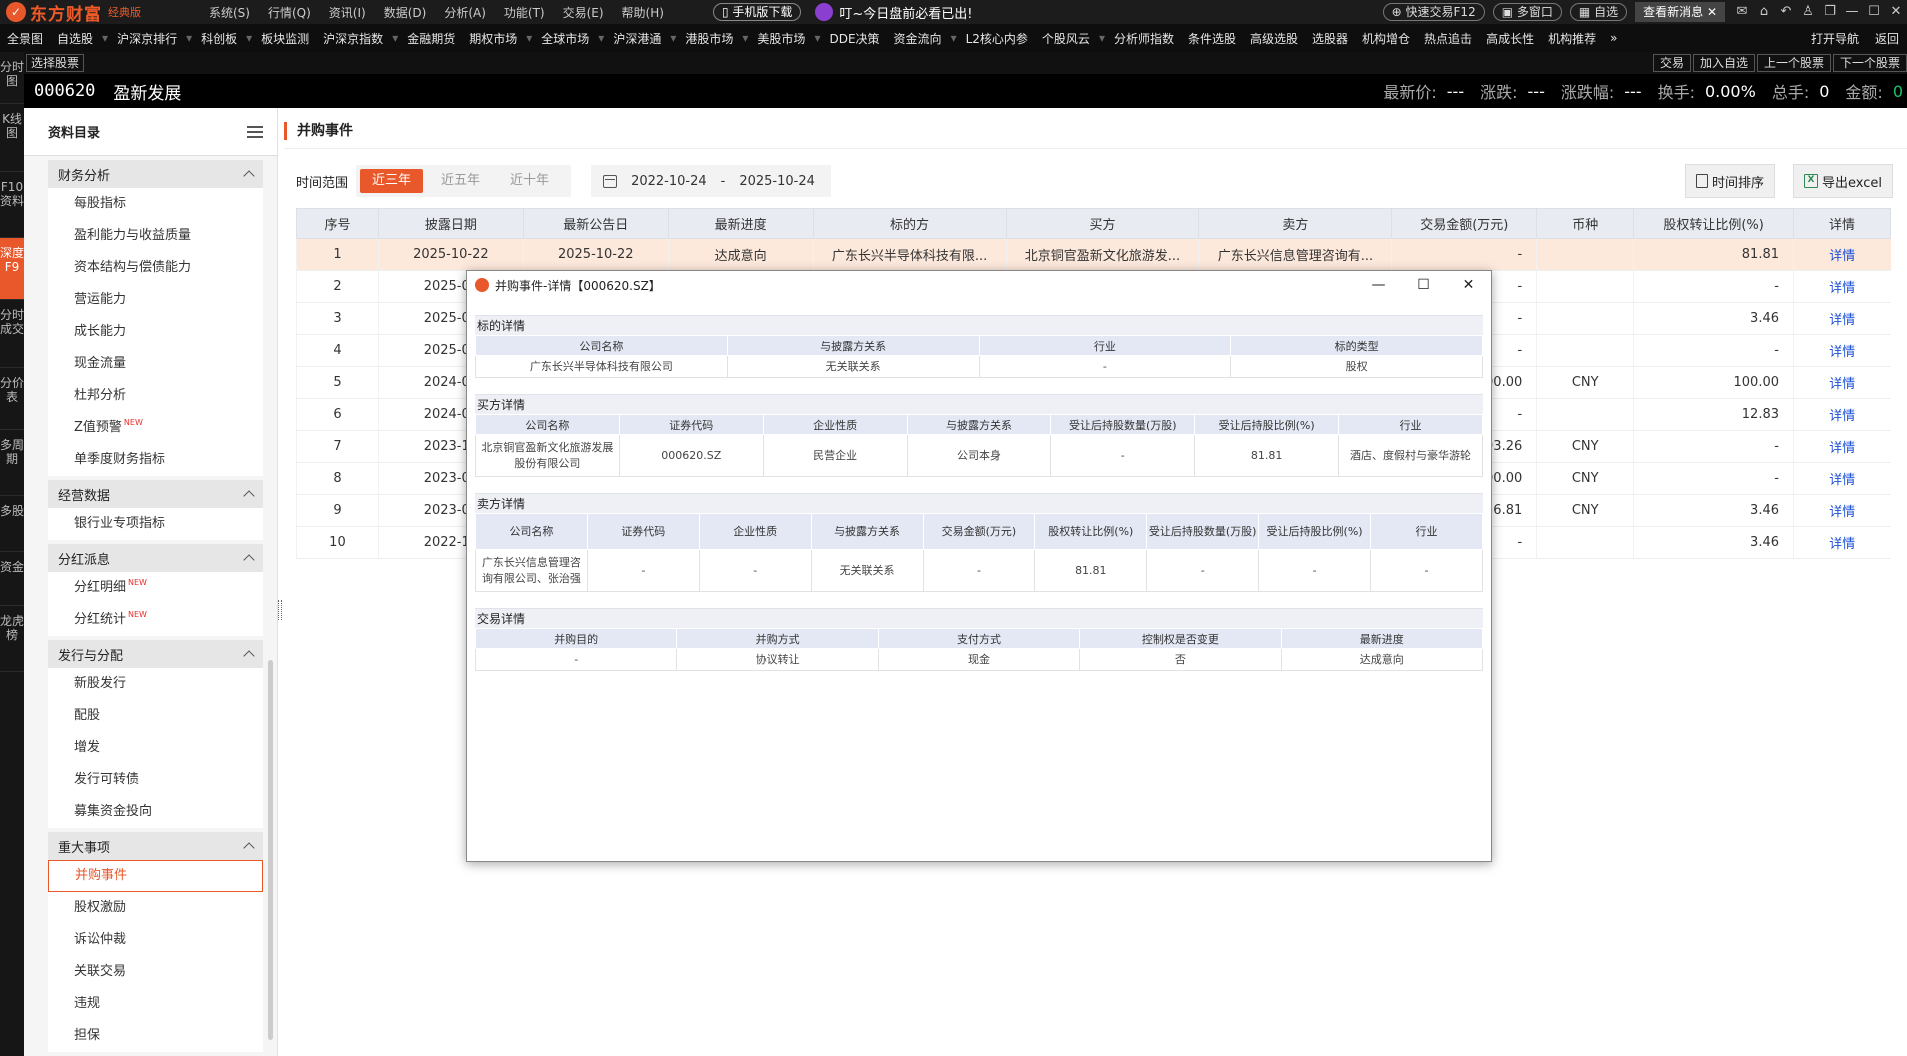 Image resolution: width=1907 pixels, height=1056 pixels. I want to click on restore-icon: ❐, so click(1830, 12).